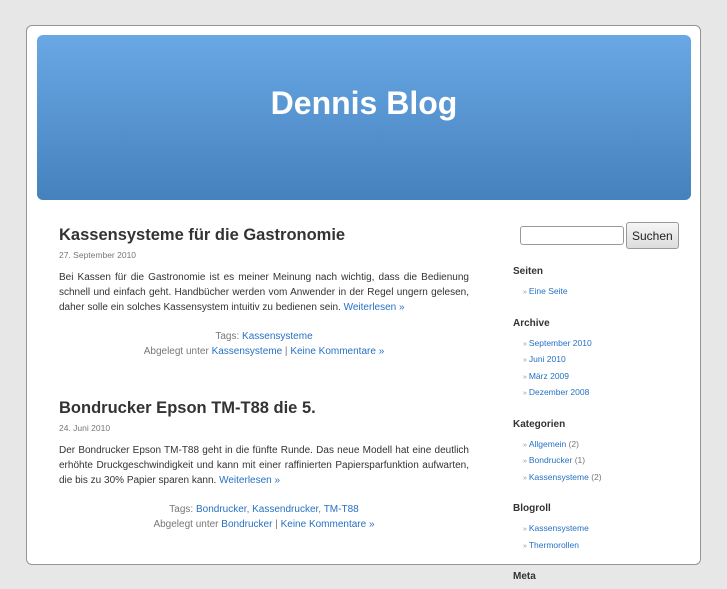 The image size is (727, 589). What do you see at coordinates (531, 323) in the screenshot?
I see `widget-title: Archive` at bounding box center [531, 323].